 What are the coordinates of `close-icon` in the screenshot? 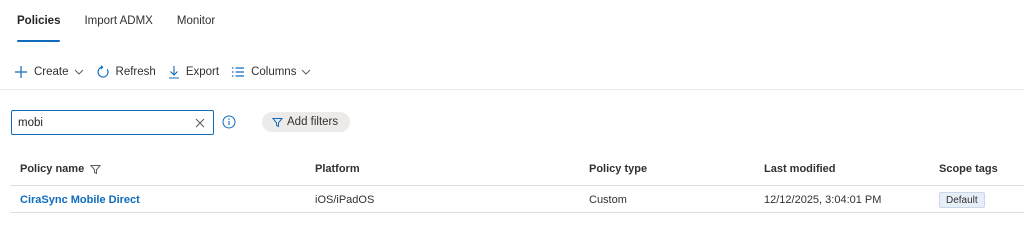 It's located at (200, 123).